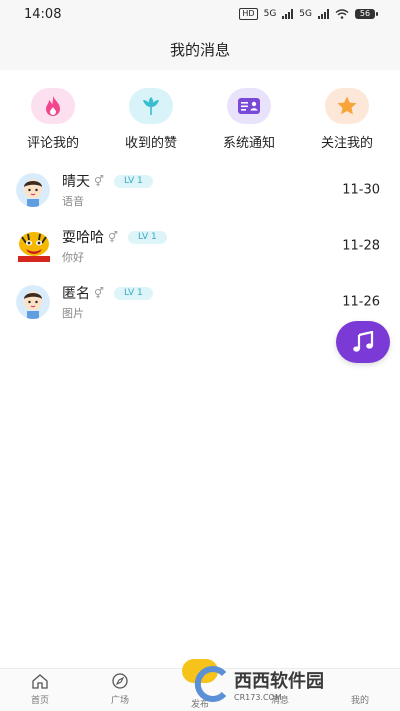  I want to click on id-card-icon, so click(249, 106).